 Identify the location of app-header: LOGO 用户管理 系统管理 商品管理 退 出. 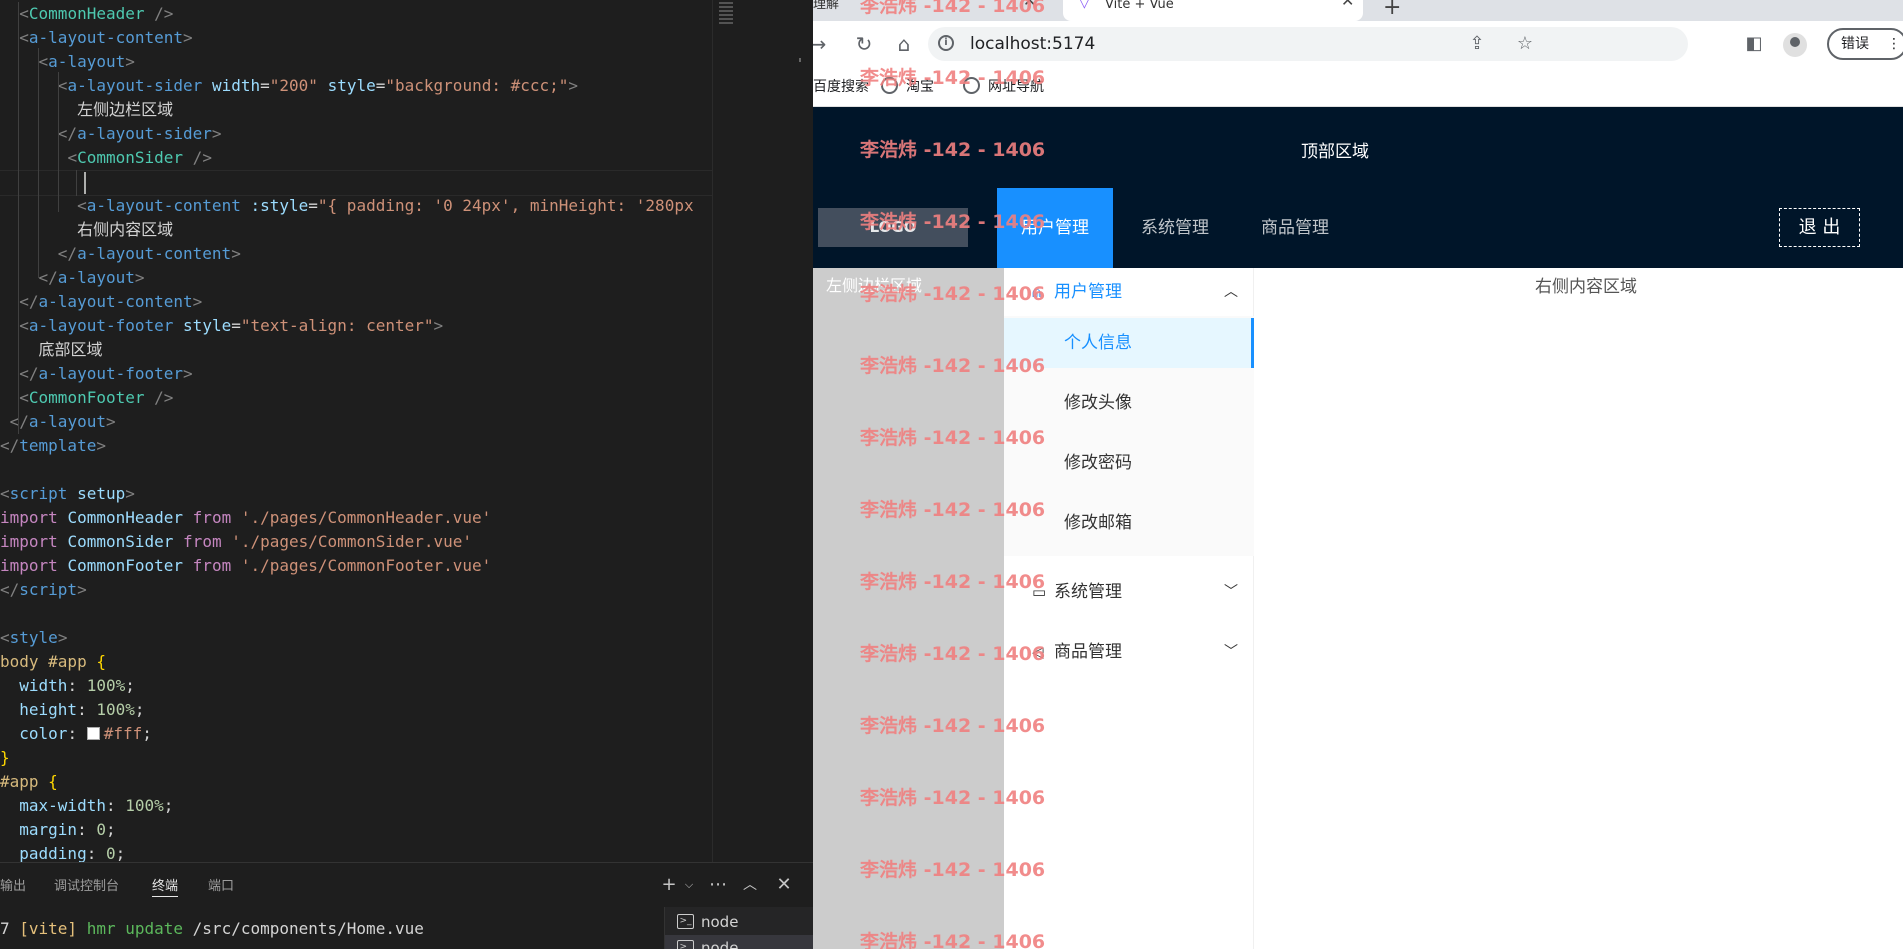
(1358, 228).